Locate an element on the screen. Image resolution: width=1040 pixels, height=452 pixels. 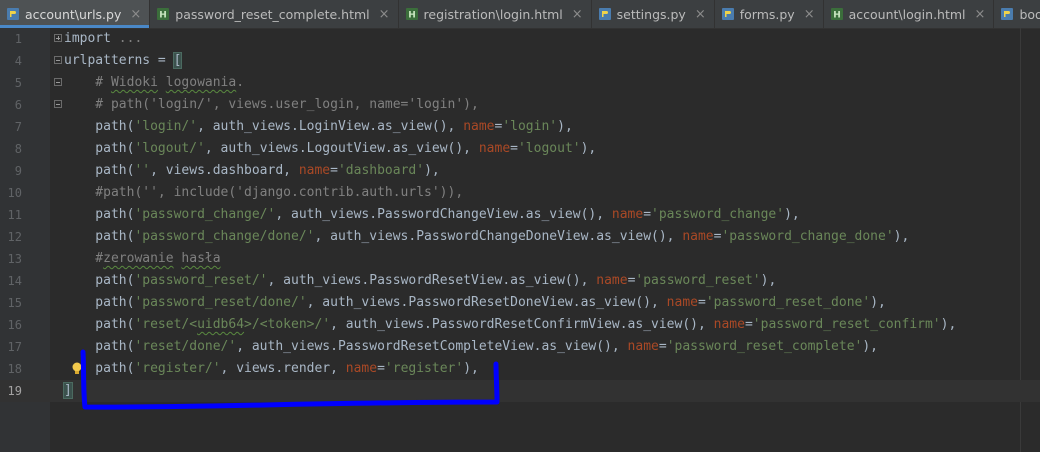
tab-label: password_reset_complete.html is located at coordinates (272, 14).